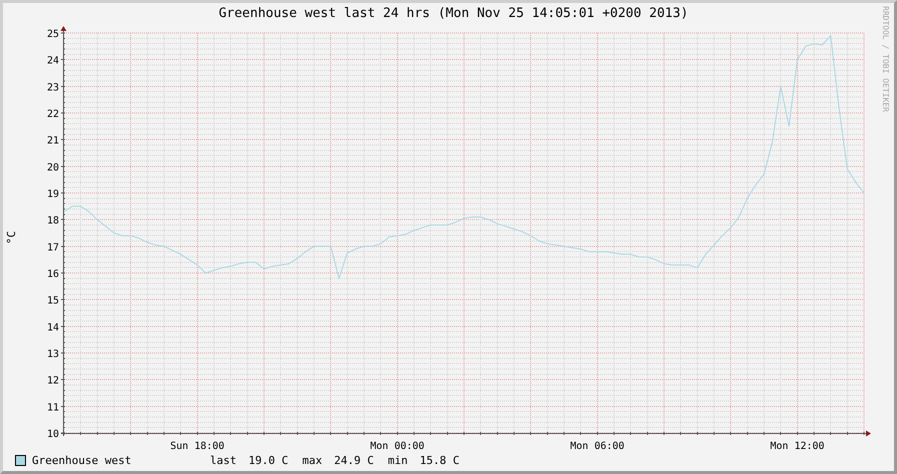 This screenshot has height=474, width=897. I want to click on legend-stat-label: max, so click(312, 460).